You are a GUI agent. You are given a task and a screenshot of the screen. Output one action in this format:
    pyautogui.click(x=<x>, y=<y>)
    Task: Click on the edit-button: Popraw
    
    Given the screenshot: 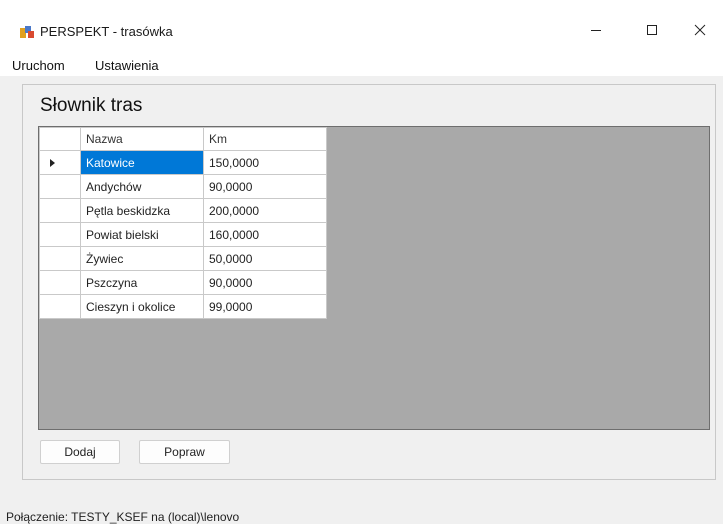 What is the action you would take?
    pyautogui.click(x=184, y=452)
    